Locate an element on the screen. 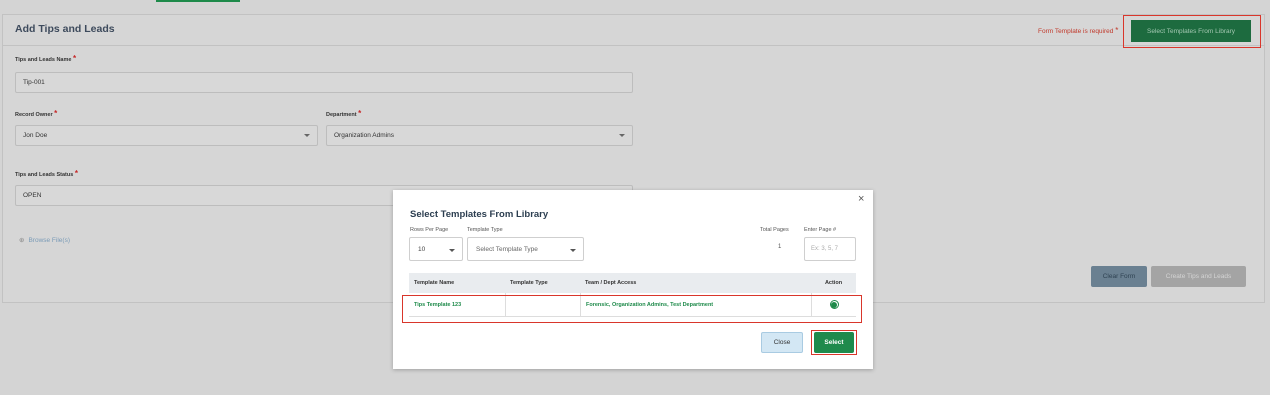 The width and height of the screenshot is (1270, 395). close-icon: × is located at coordinates (861, 199).